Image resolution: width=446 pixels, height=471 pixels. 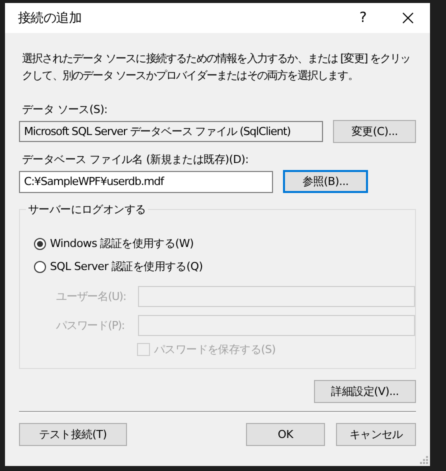 I want to click on radio-label: Windows 認証を使用する(W), so click(x=122, y=243).